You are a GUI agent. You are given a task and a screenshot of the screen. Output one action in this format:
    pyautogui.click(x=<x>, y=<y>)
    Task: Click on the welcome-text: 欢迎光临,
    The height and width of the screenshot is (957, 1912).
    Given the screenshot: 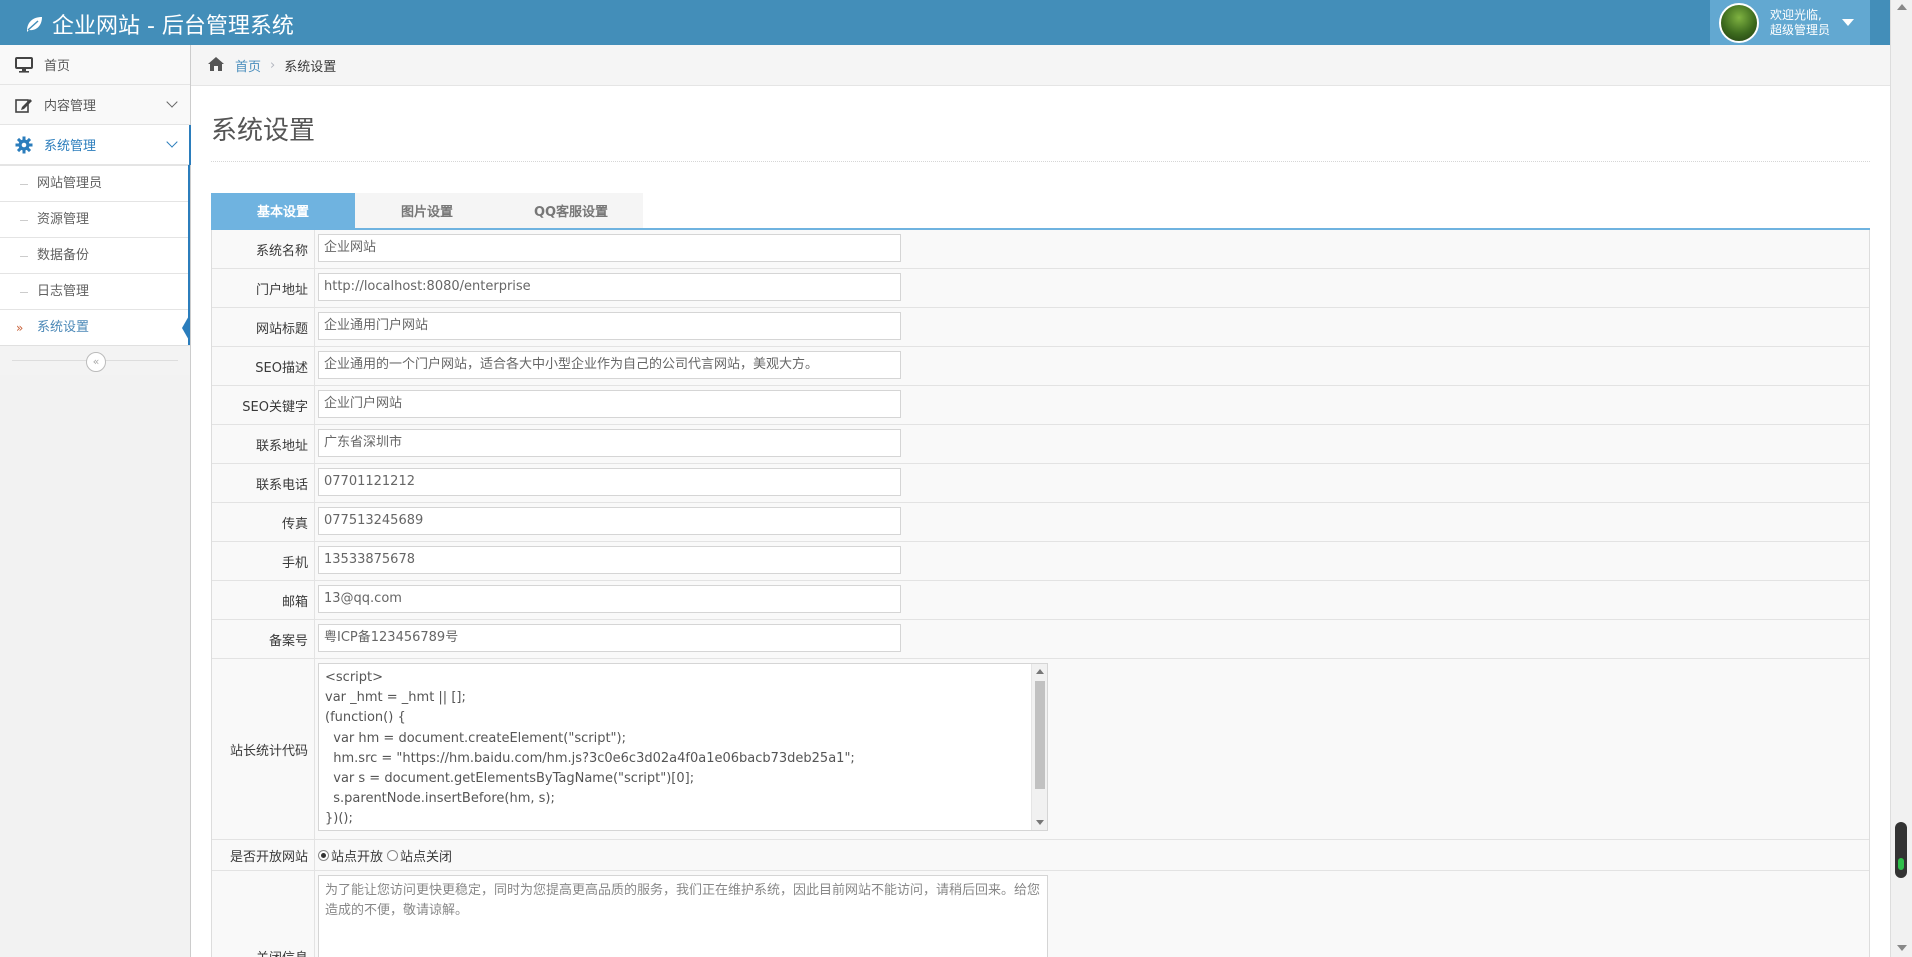 What is the action you would take?
    pyautogui.click(x=1796, y=14)
    